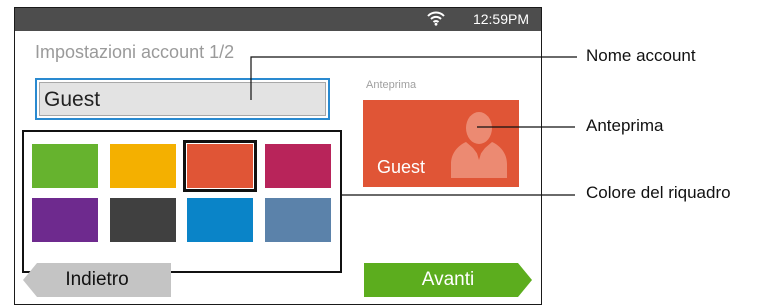 This screenshot has height=307, width=775. What do you see at coordinates (641, 55) in the screenshot?
I see `callout-account-name: Nome account` at bounding box center [641, 55].